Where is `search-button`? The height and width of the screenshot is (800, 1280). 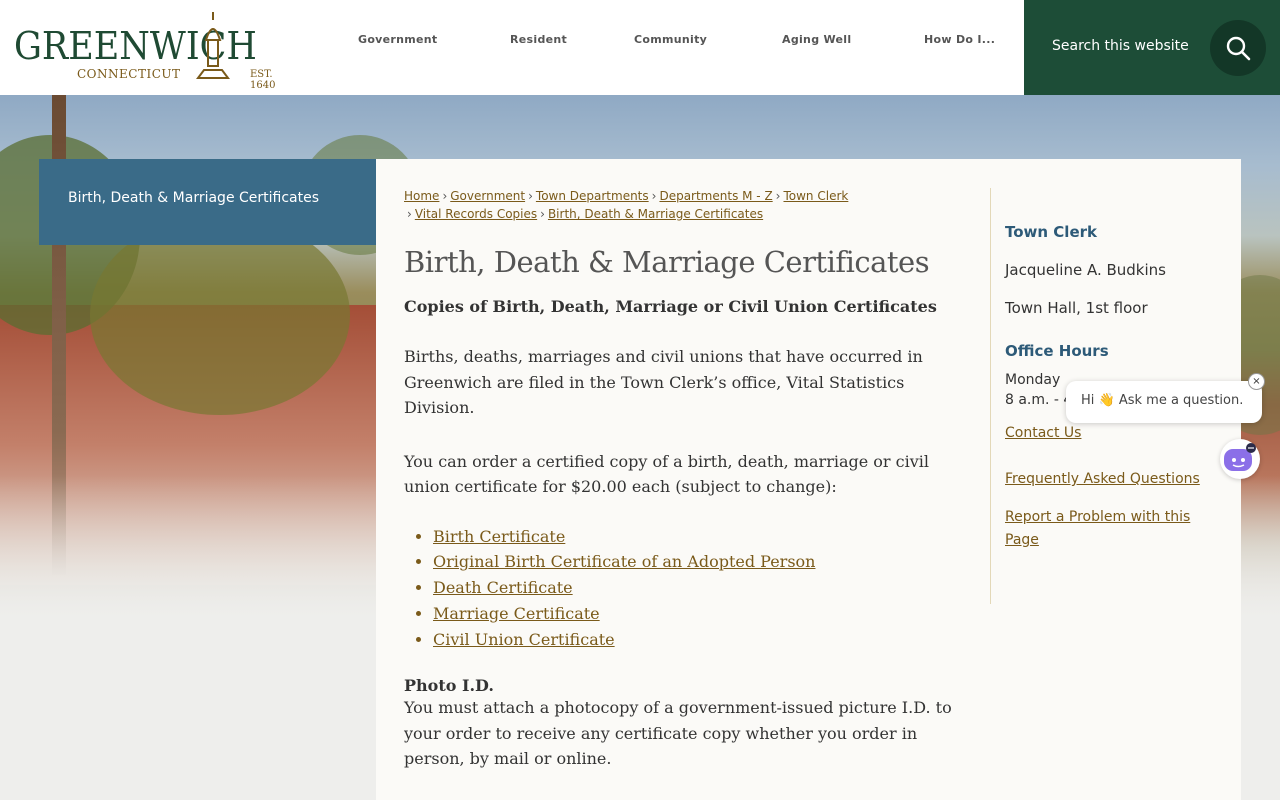 search-button is located at coordinates (1238, 48).